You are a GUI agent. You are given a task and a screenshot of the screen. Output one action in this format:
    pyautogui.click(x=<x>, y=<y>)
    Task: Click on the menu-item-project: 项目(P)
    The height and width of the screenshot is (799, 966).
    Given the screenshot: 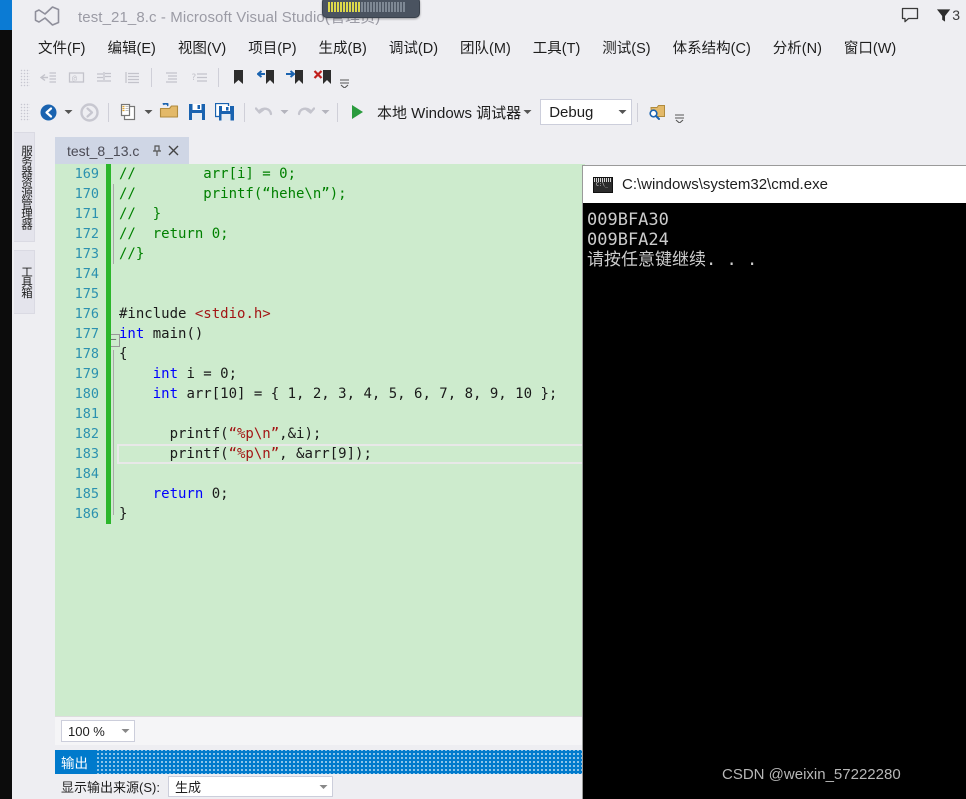 What is the action you would take?
    pyautogui.click(x=272, y=47)
    